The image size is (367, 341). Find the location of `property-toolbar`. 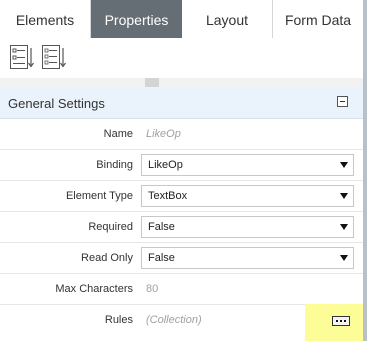

property-toolbar is located at coordinates (181, 58).